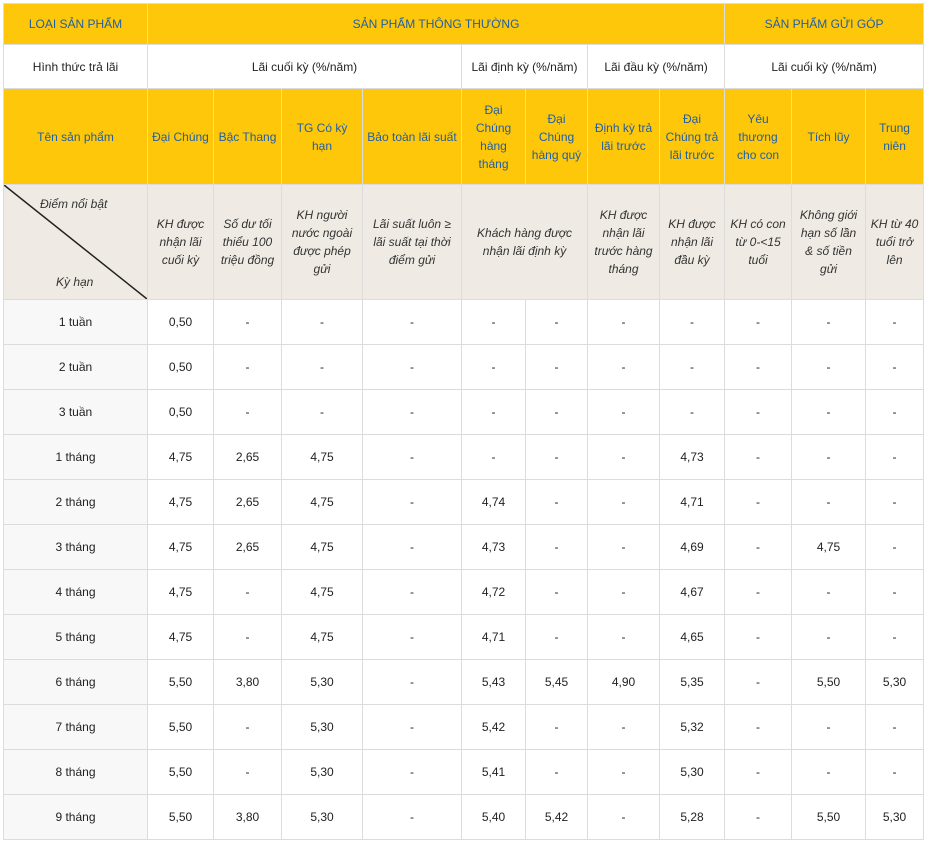  Describe the element at coordinates (692, 682) in the screenshot. I see `rate-cell: 5,35` at that location.